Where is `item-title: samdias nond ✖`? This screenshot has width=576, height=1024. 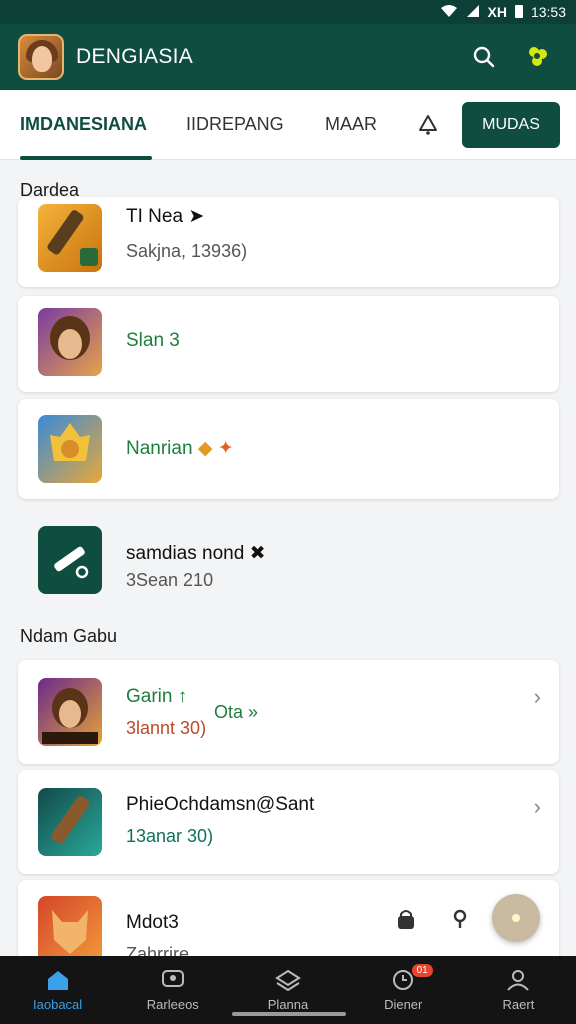 item-title: samdias nond ✖ is located at coordinates (196, 553).